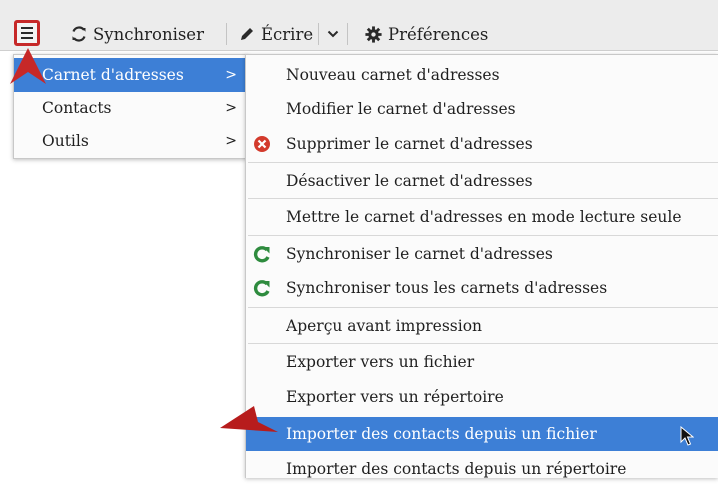  What do you see at coordinates (409, 181) in the screenshot?
I see `submenu-item-label: Désactiver le carnet d'adresses` at bounding box center [409, 181].